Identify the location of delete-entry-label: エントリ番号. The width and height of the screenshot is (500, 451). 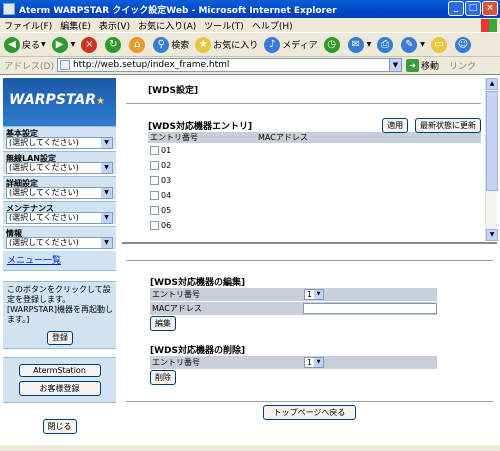
(176, 362).